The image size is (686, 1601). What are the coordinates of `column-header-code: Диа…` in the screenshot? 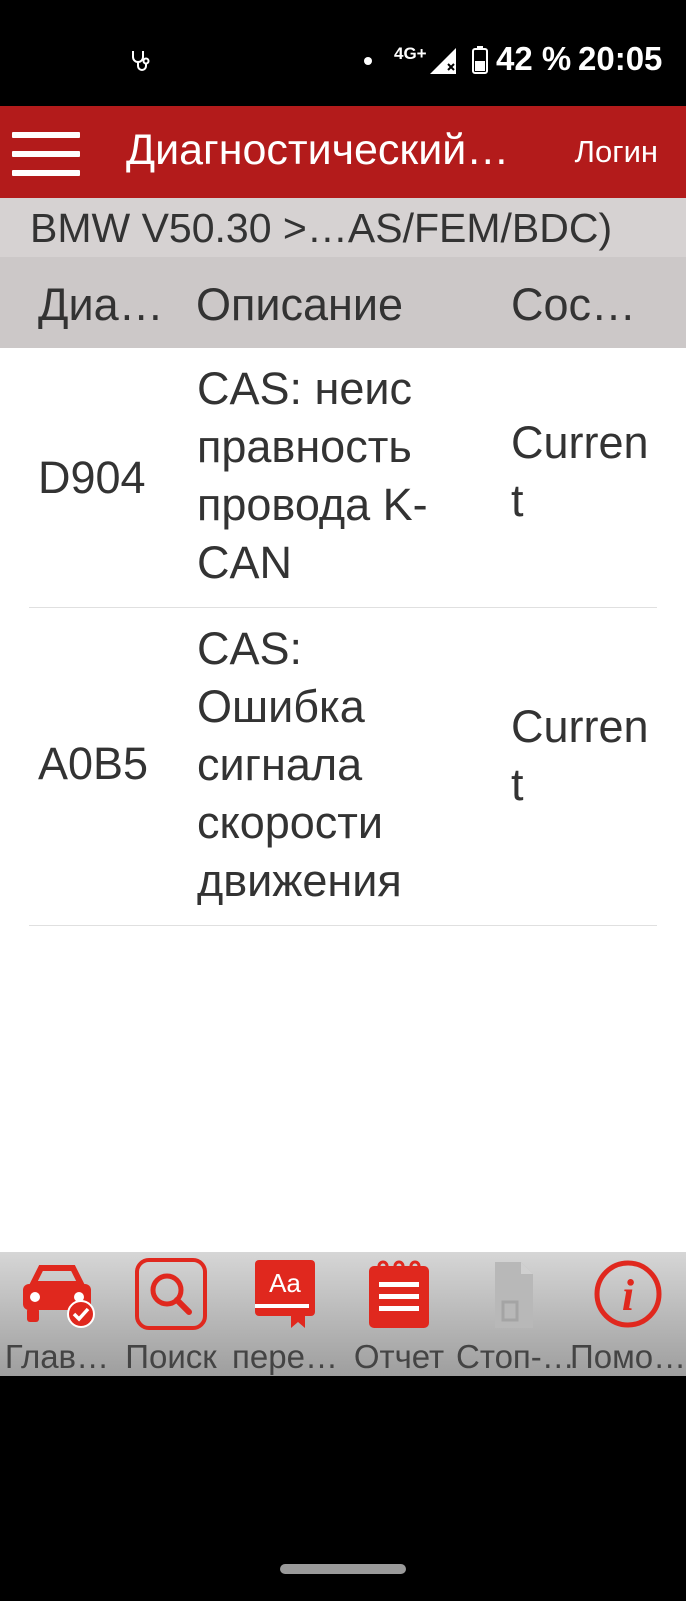 It's located at (101, 305).